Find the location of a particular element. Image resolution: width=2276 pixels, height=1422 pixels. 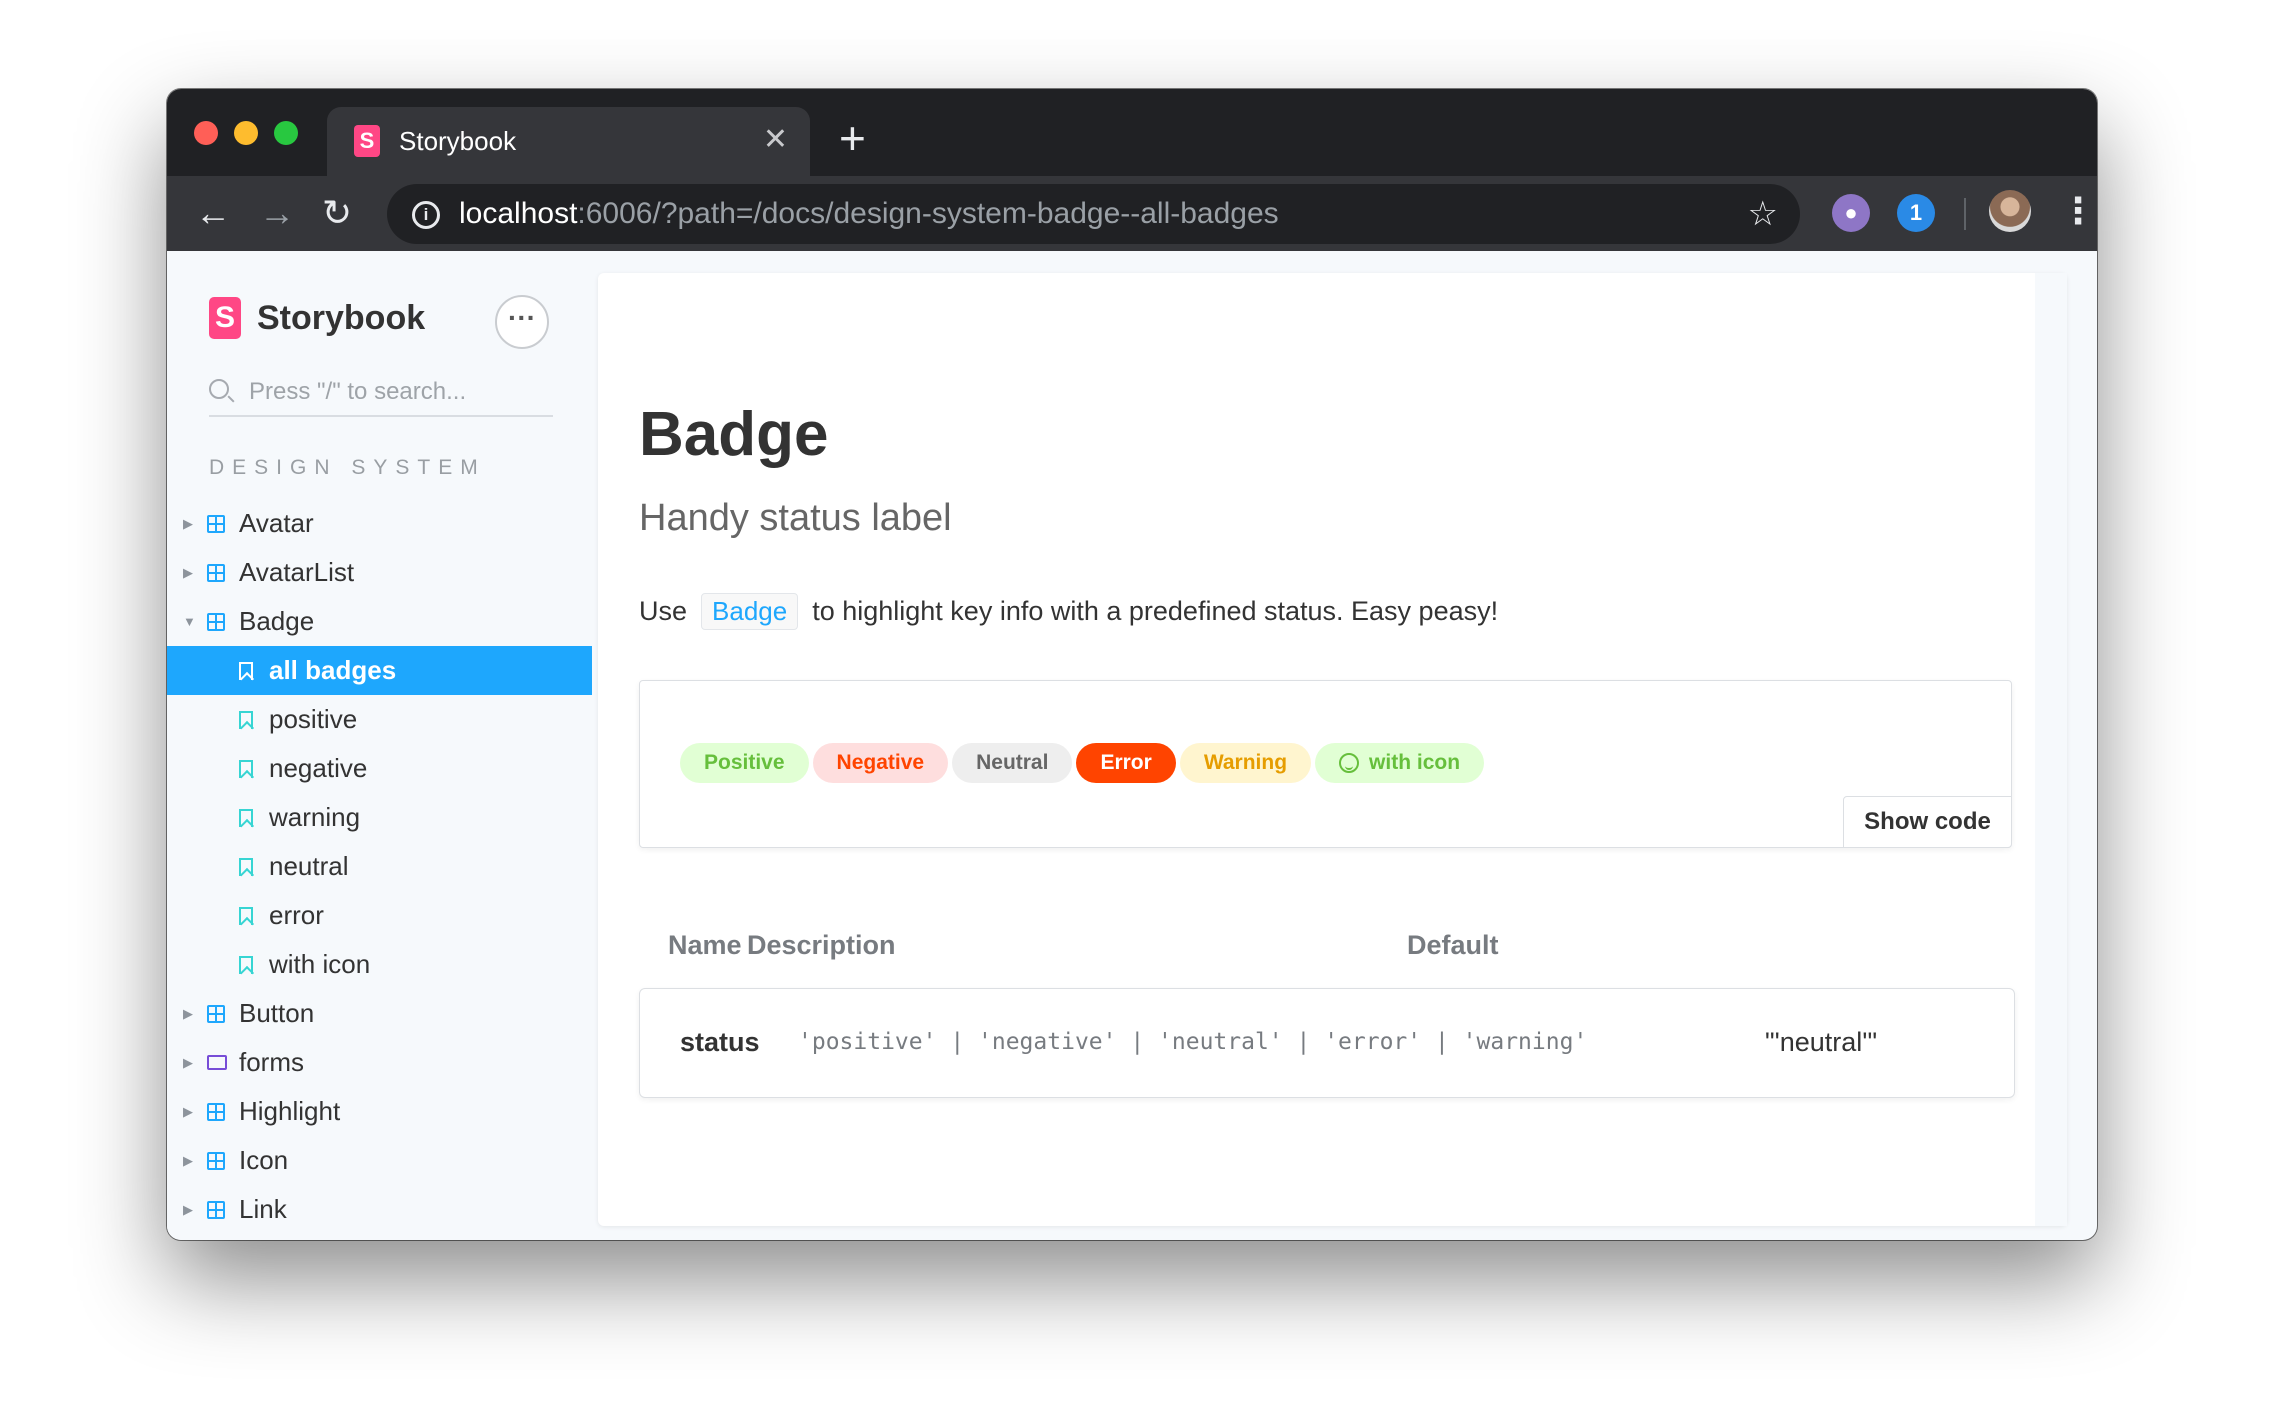

sidebar-item-label: with icon is located at coordinates (320, 964).